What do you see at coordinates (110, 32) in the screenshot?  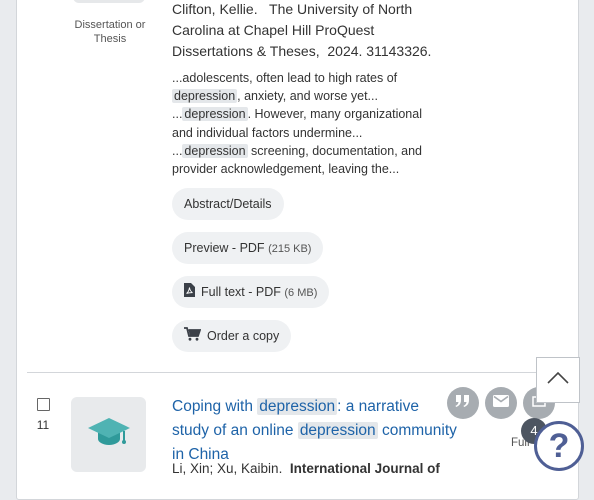 I see `doctype-label: Dissertation or Thesis` at bounding box center [110, 32].